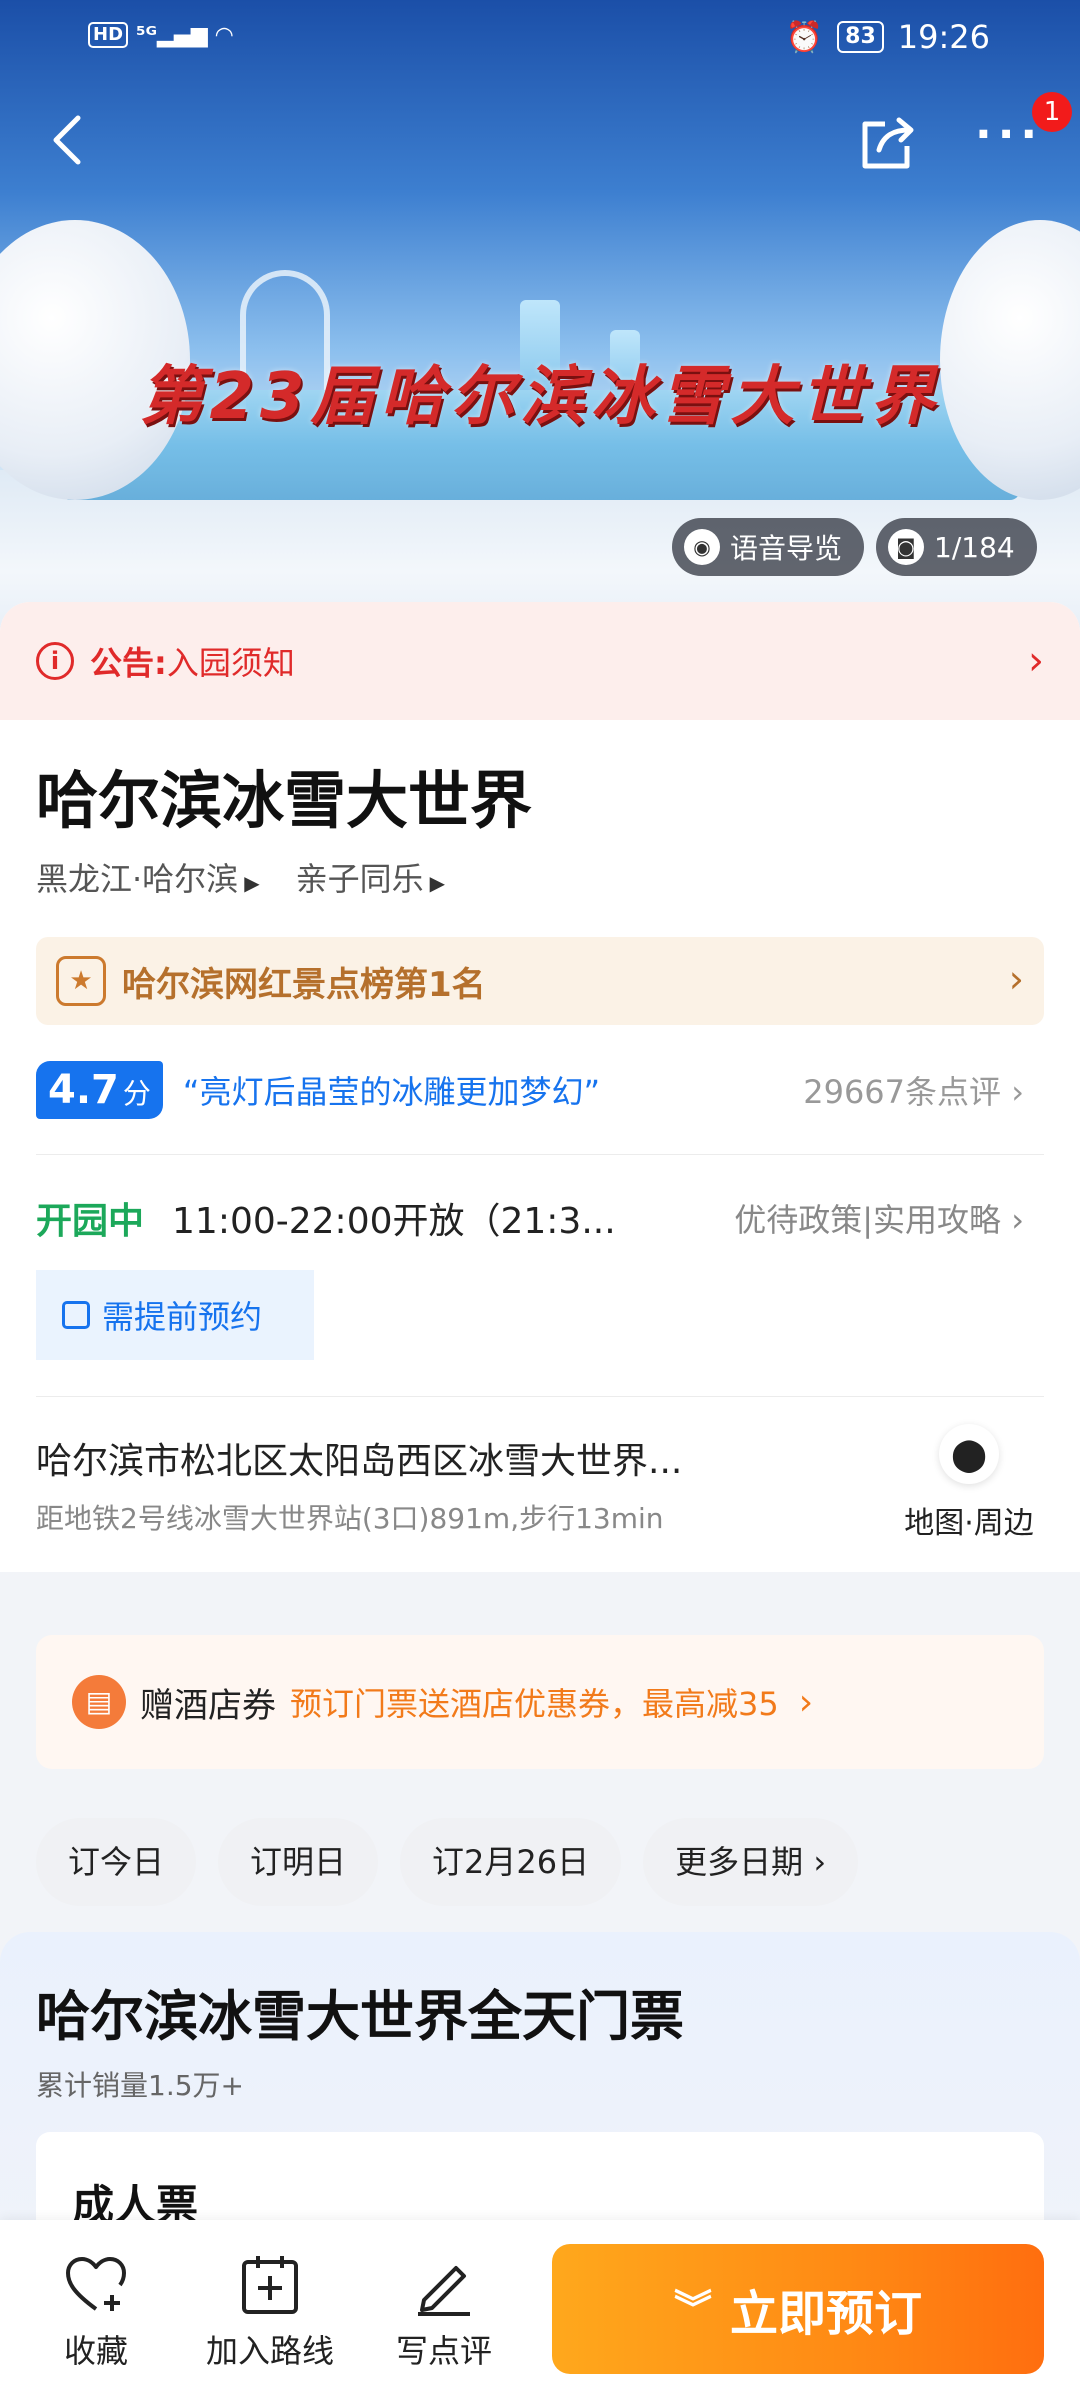 This screenshot has height=2400, width=1080. I want to click on date-chip-row: 订今日 订明日 订2月26日 更多日期 ›, so click(447, 1862).